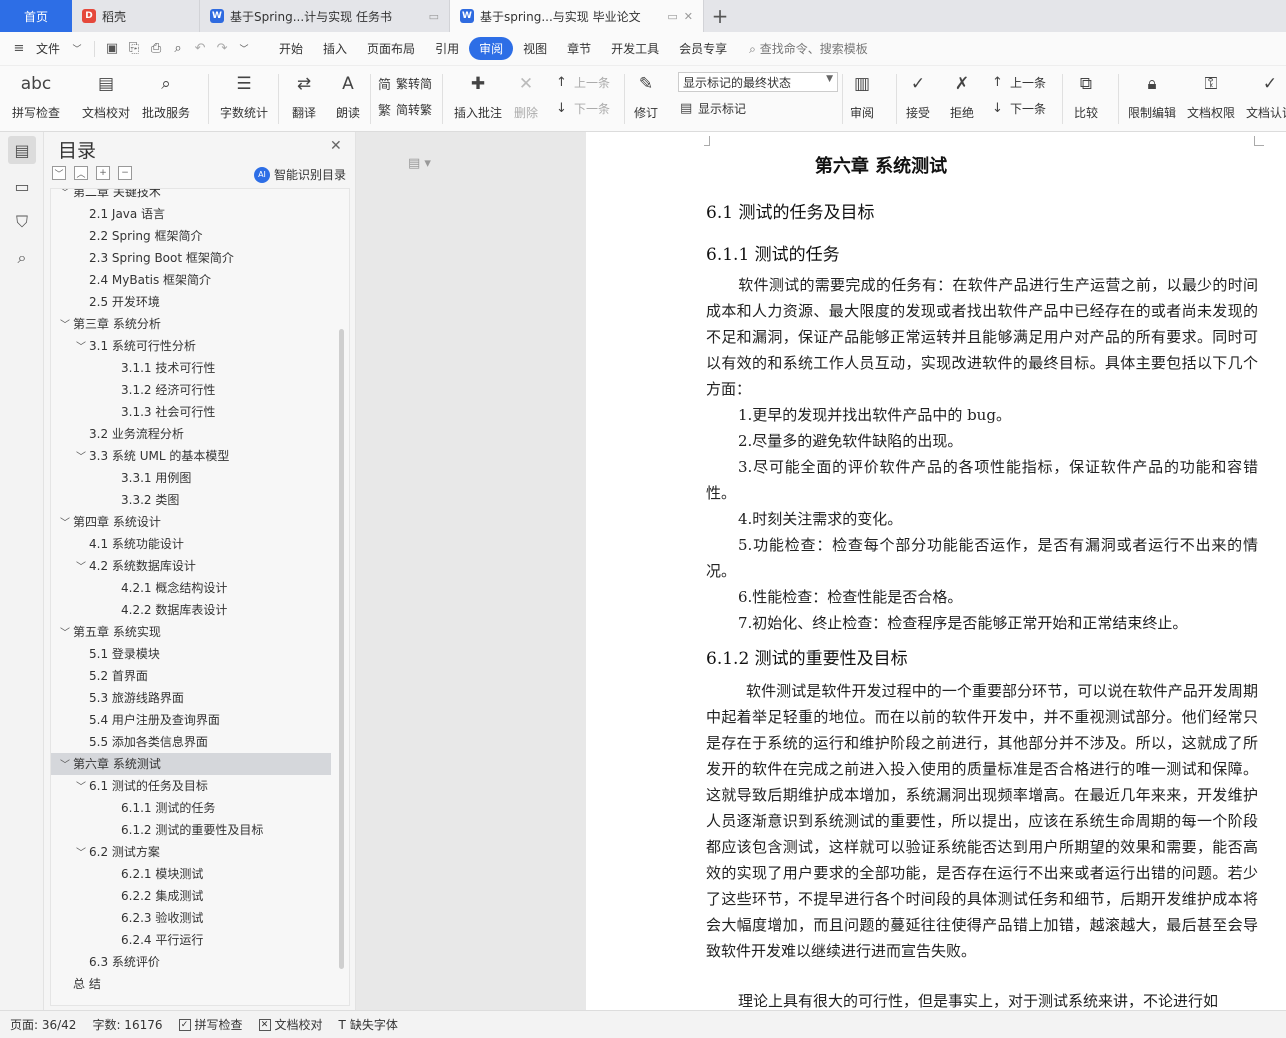  Describe the element at coordinates (191, 346) in the screenshot. I see `toc-item: ﹀ 3.1 系统可行性分析` at that location.